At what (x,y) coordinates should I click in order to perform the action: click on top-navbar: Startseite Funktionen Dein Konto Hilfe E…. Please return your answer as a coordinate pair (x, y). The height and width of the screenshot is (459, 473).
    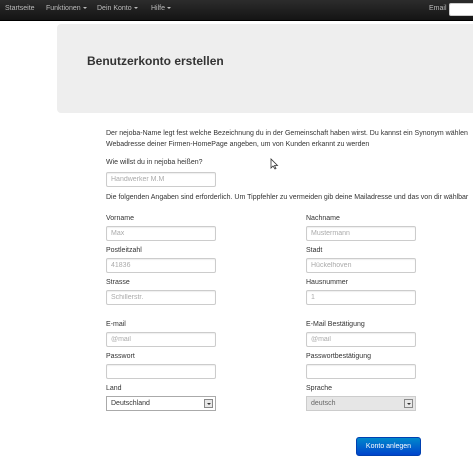
    Looking at the image, I should click on (236, 10).